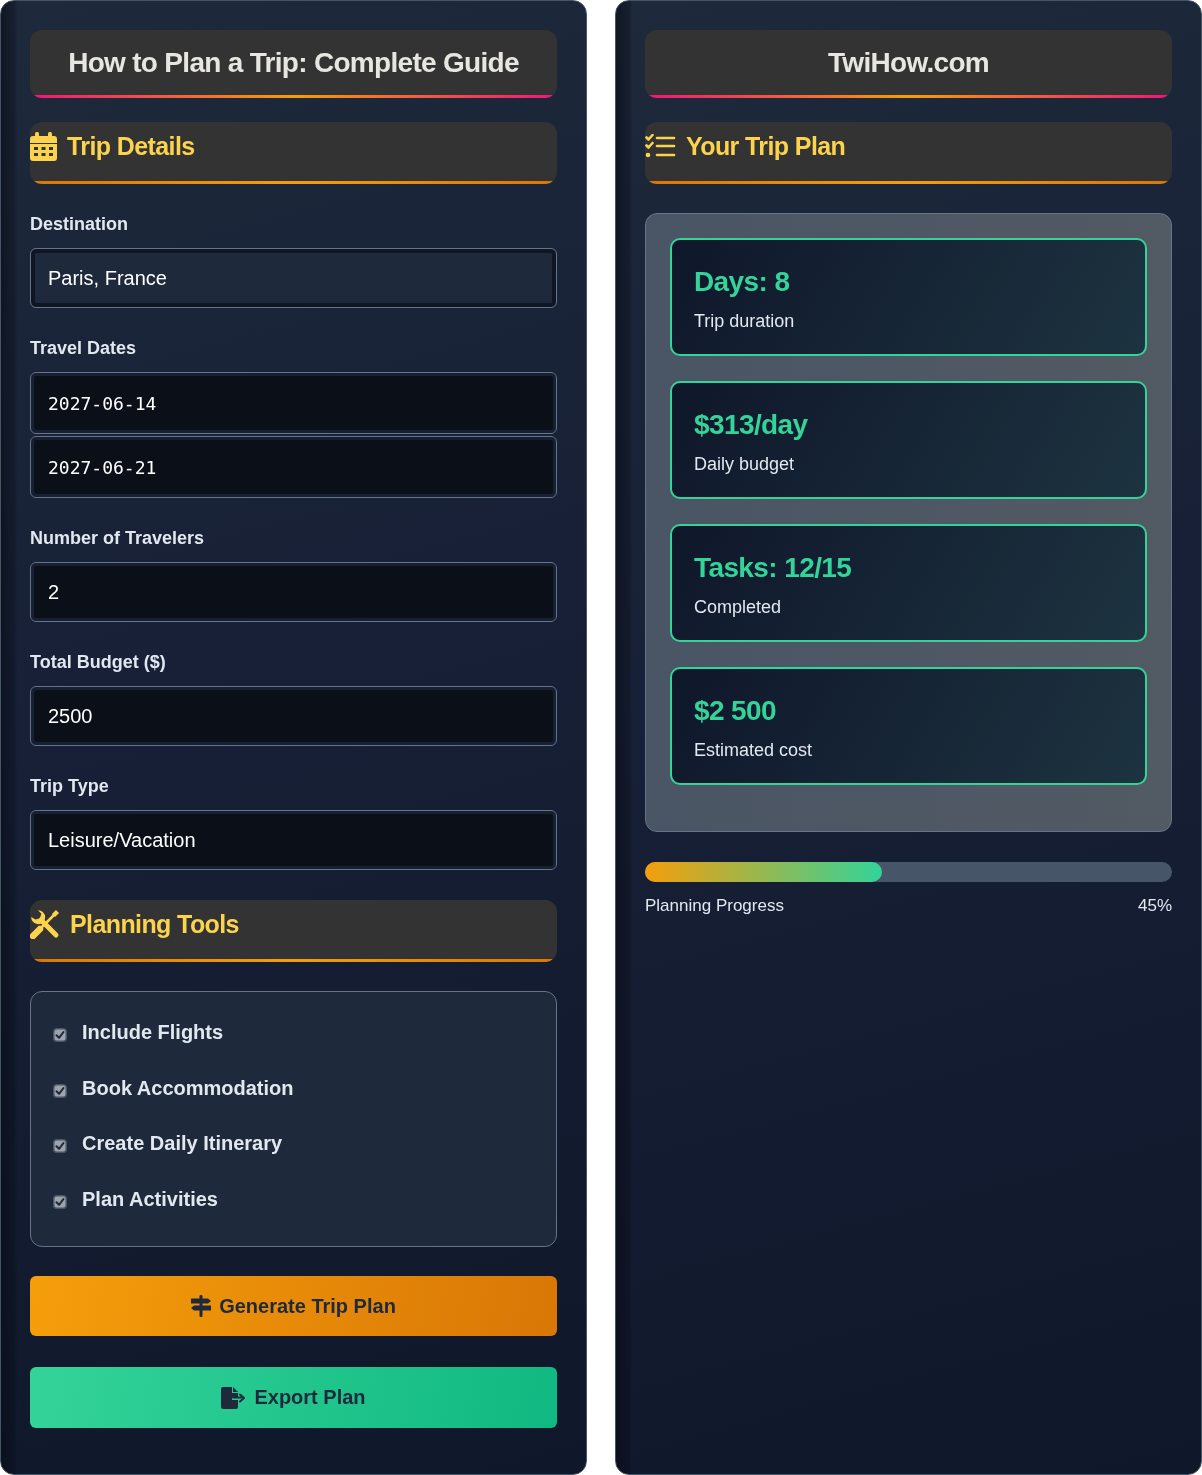 The width and height of the screenshot is (1202, 1475). Describe the element at coordinates (69, 786) in the screenshot. I see `field-label: Trip Type` at that location.